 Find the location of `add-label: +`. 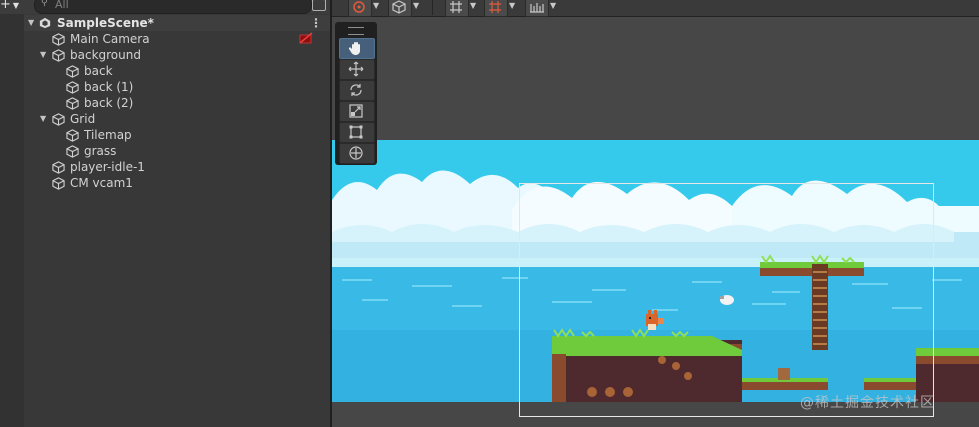

add-label: + is located at coordinates (5, 6).